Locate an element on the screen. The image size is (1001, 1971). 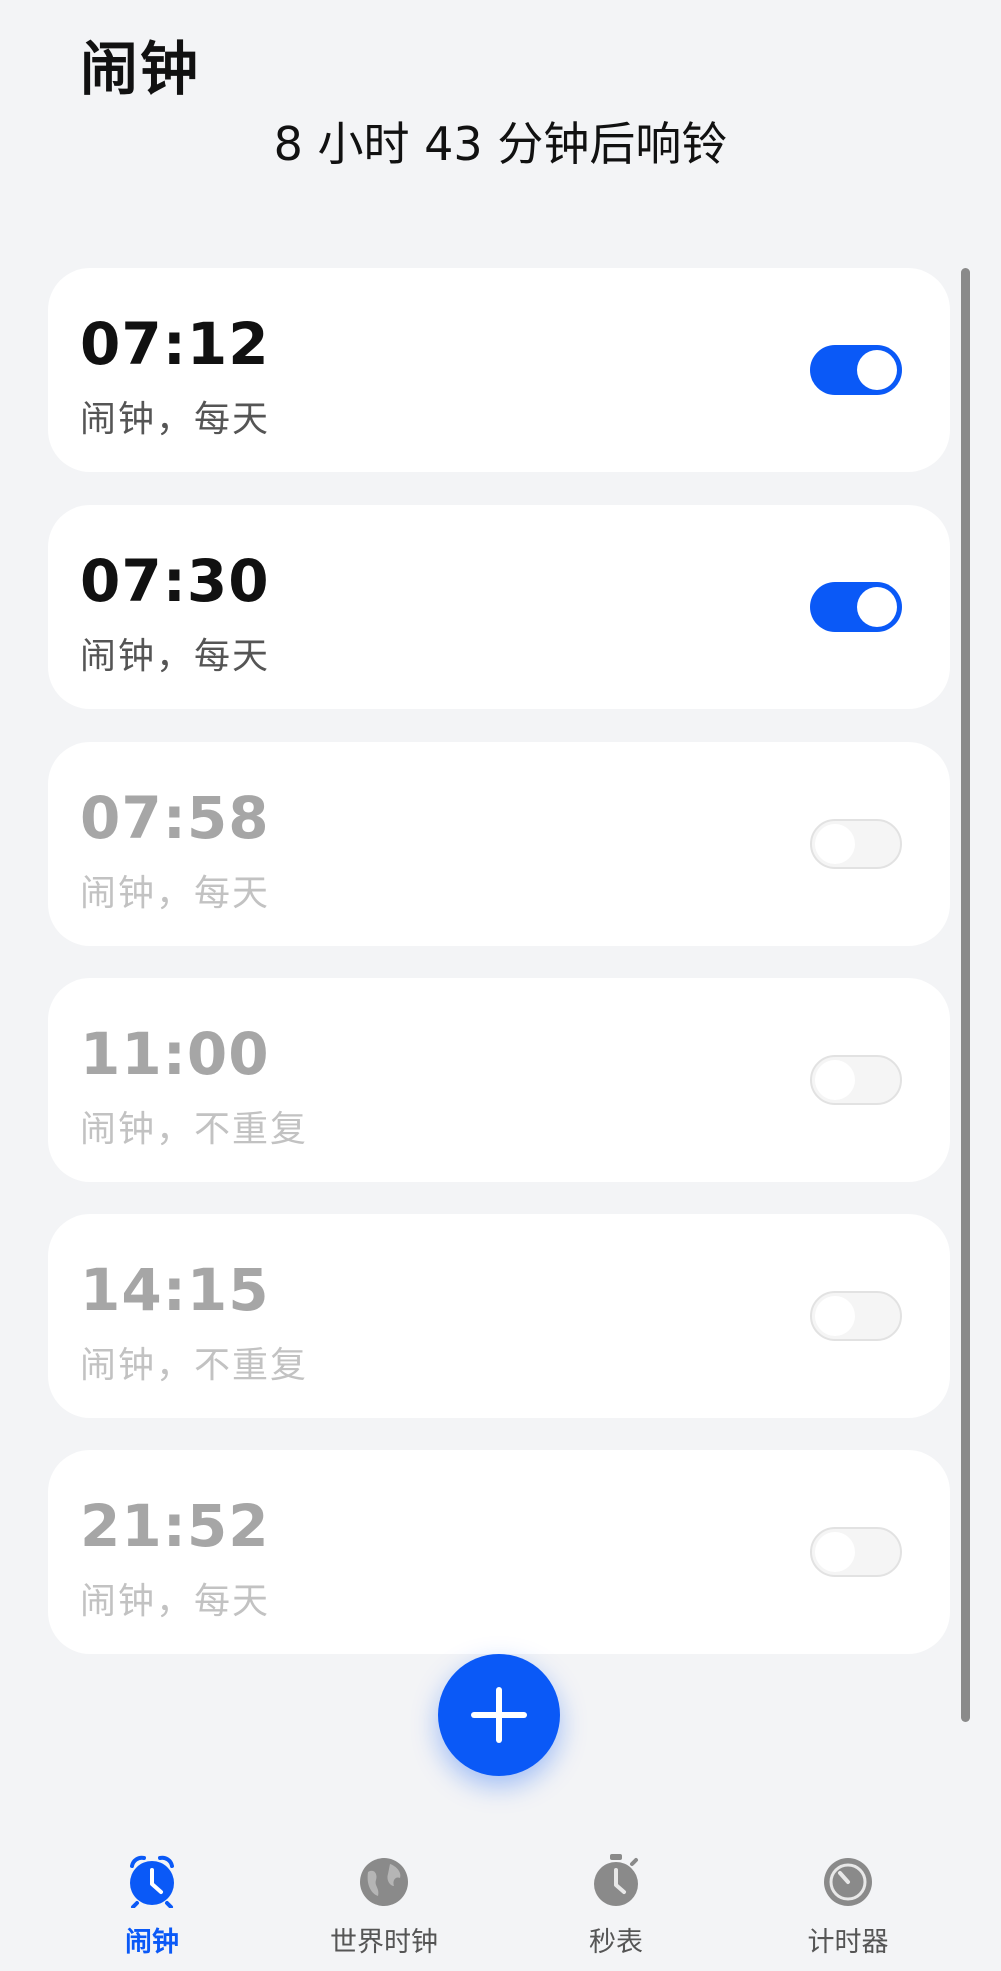
alarm-time: 14:15 is located at coordinates (175, 1290).